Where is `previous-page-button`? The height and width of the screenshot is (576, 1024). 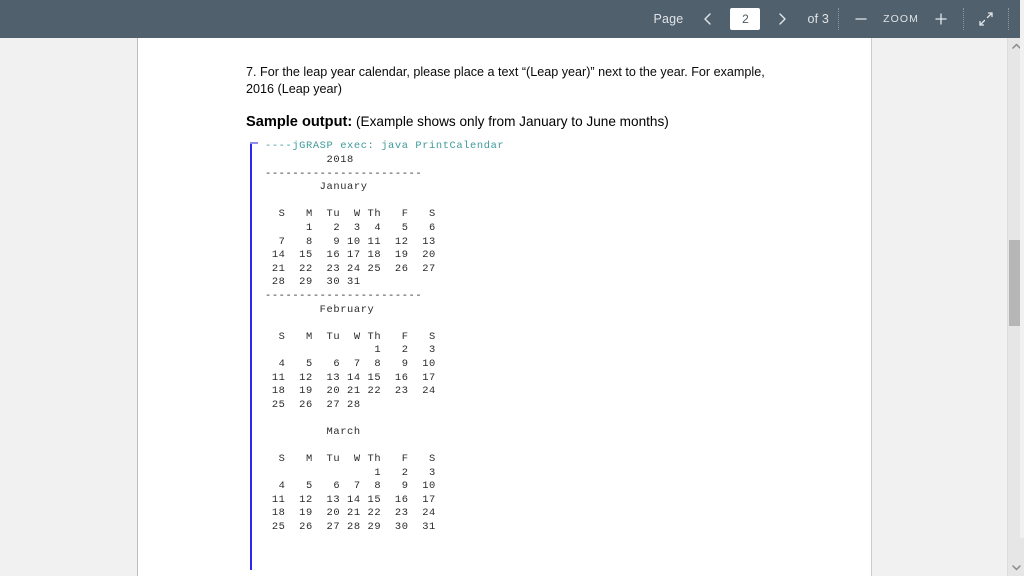 previous-page-button is located at coordinates (708, 19).